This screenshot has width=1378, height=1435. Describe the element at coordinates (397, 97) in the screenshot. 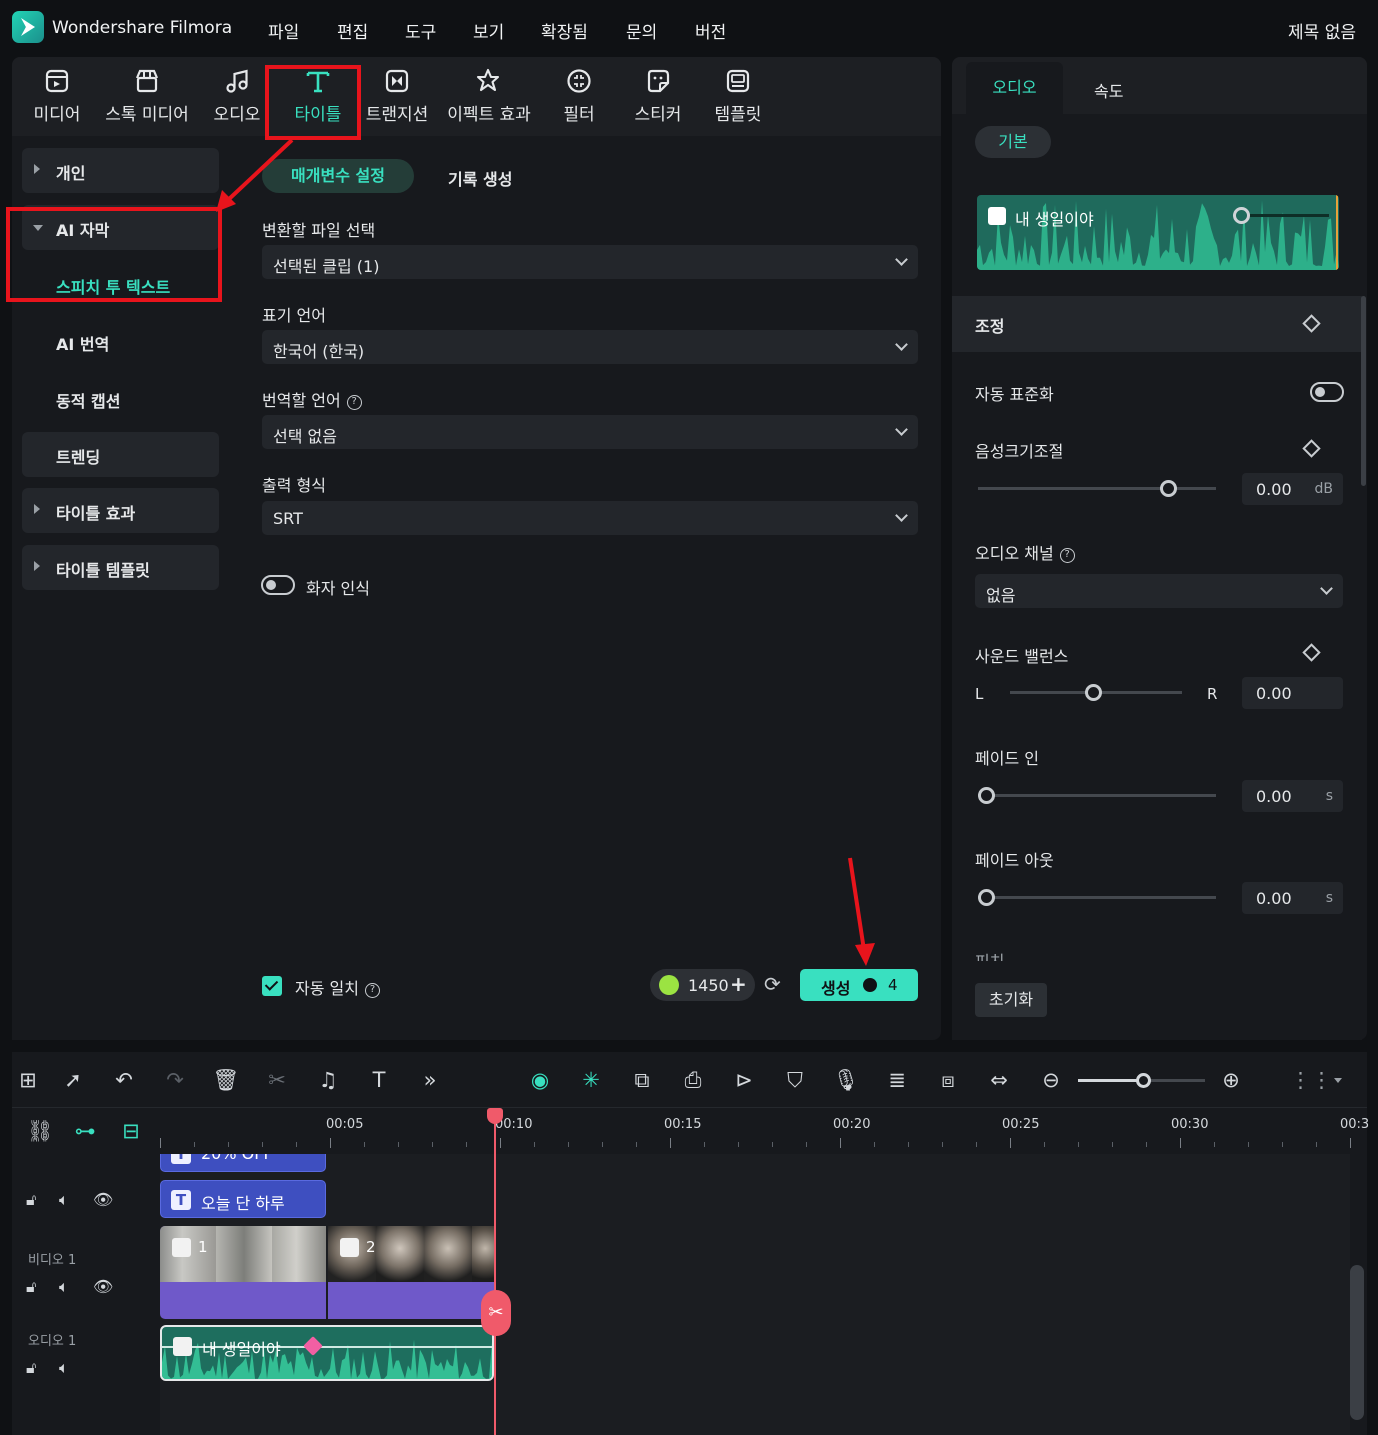

I see `tab-transitions: 트랜지션` at that location.